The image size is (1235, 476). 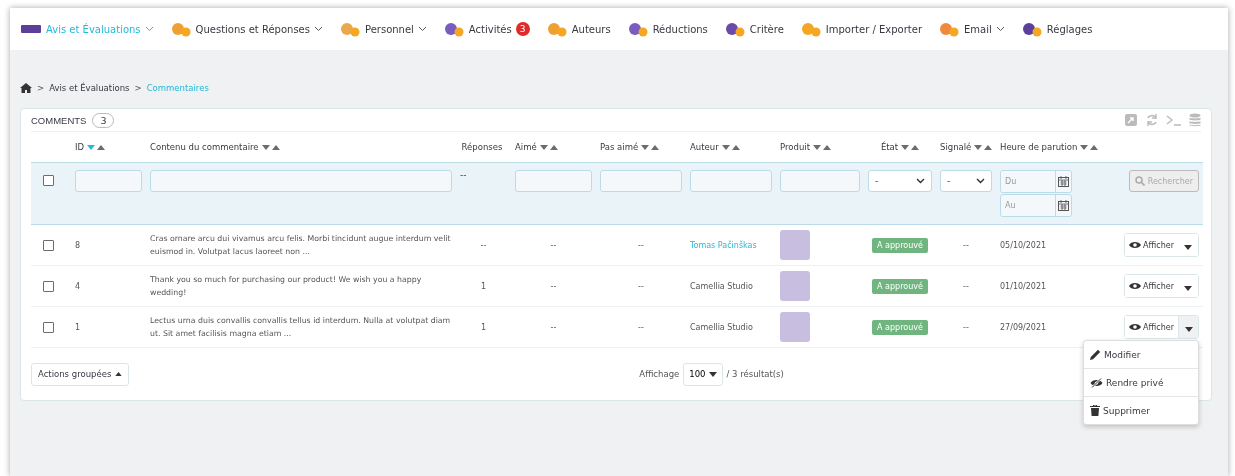 What do you see at coordinates (1056, 29) in the screenshot?
I see `nav-menu-item: Réglages` at bounding box center [1056, 29].